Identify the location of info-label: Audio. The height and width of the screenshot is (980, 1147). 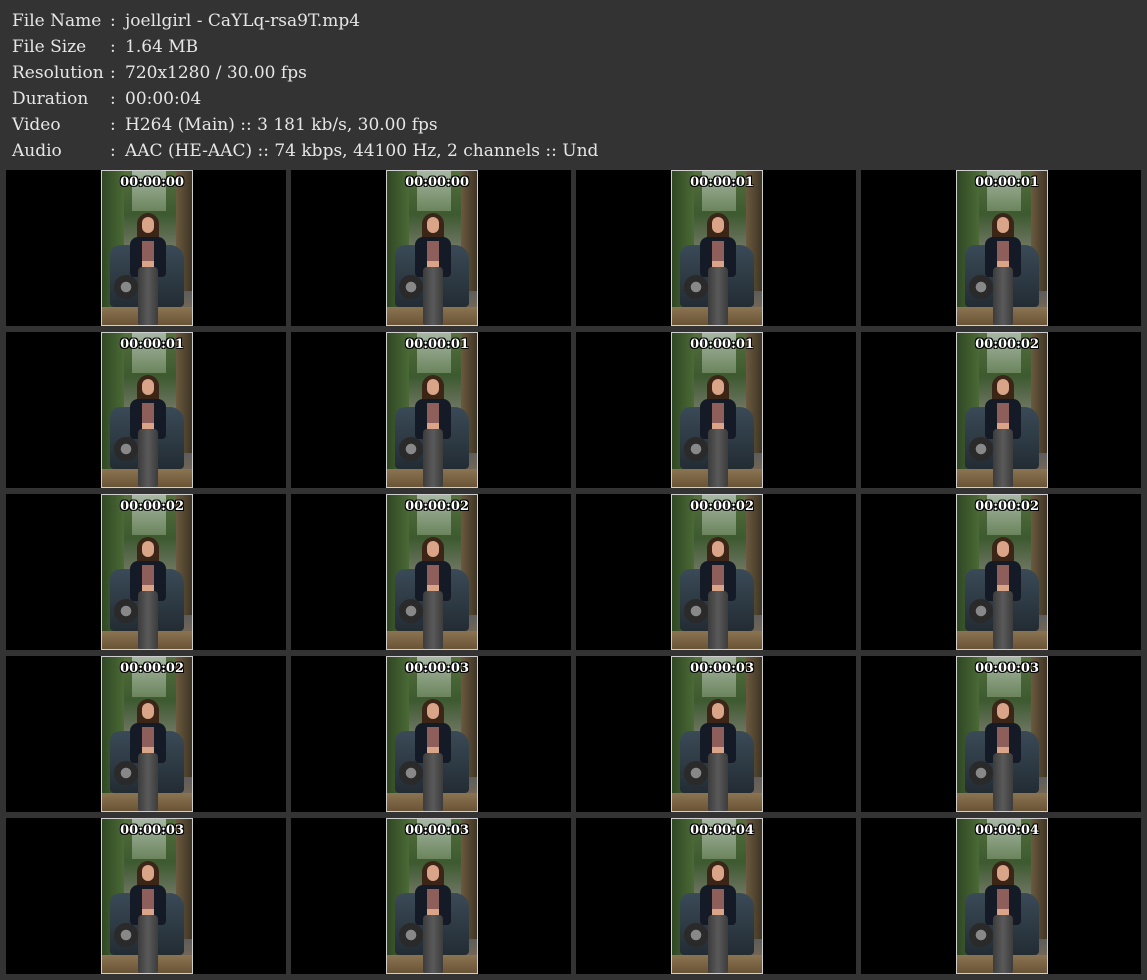
(37, 151).